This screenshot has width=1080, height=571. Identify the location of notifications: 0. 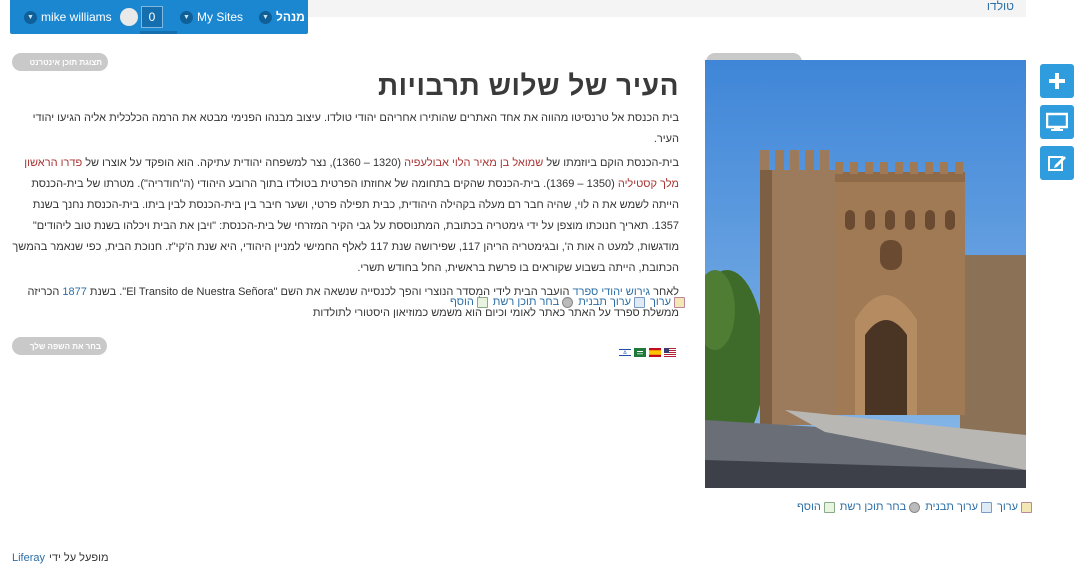
(152, 17).